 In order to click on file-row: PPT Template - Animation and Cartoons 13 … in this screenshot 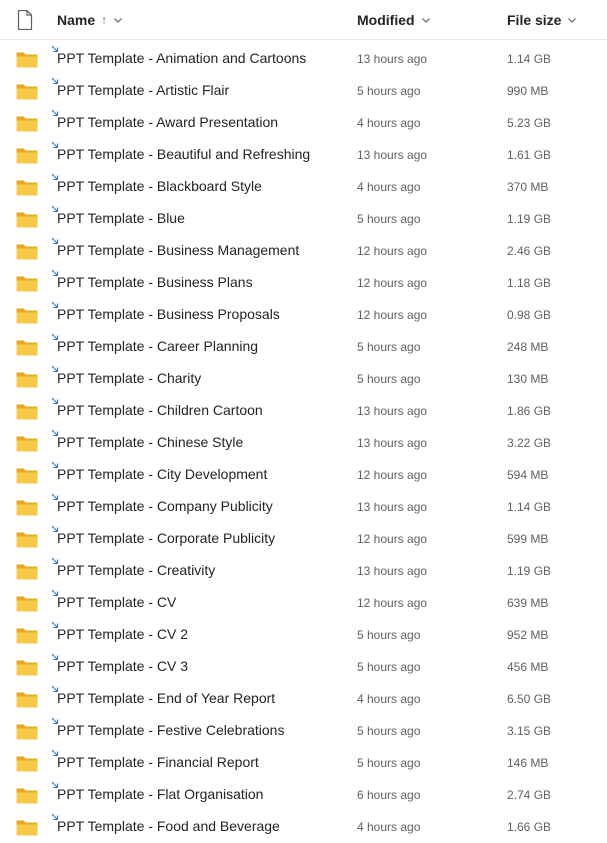, I will do `click(303, 58)`.